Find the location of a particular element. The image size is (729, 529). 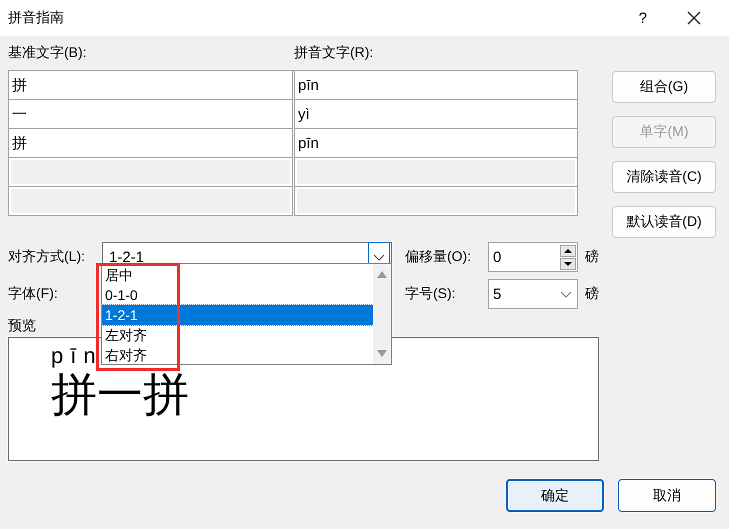

window-title: 拼音指南 is located at coordinates (36, 18).